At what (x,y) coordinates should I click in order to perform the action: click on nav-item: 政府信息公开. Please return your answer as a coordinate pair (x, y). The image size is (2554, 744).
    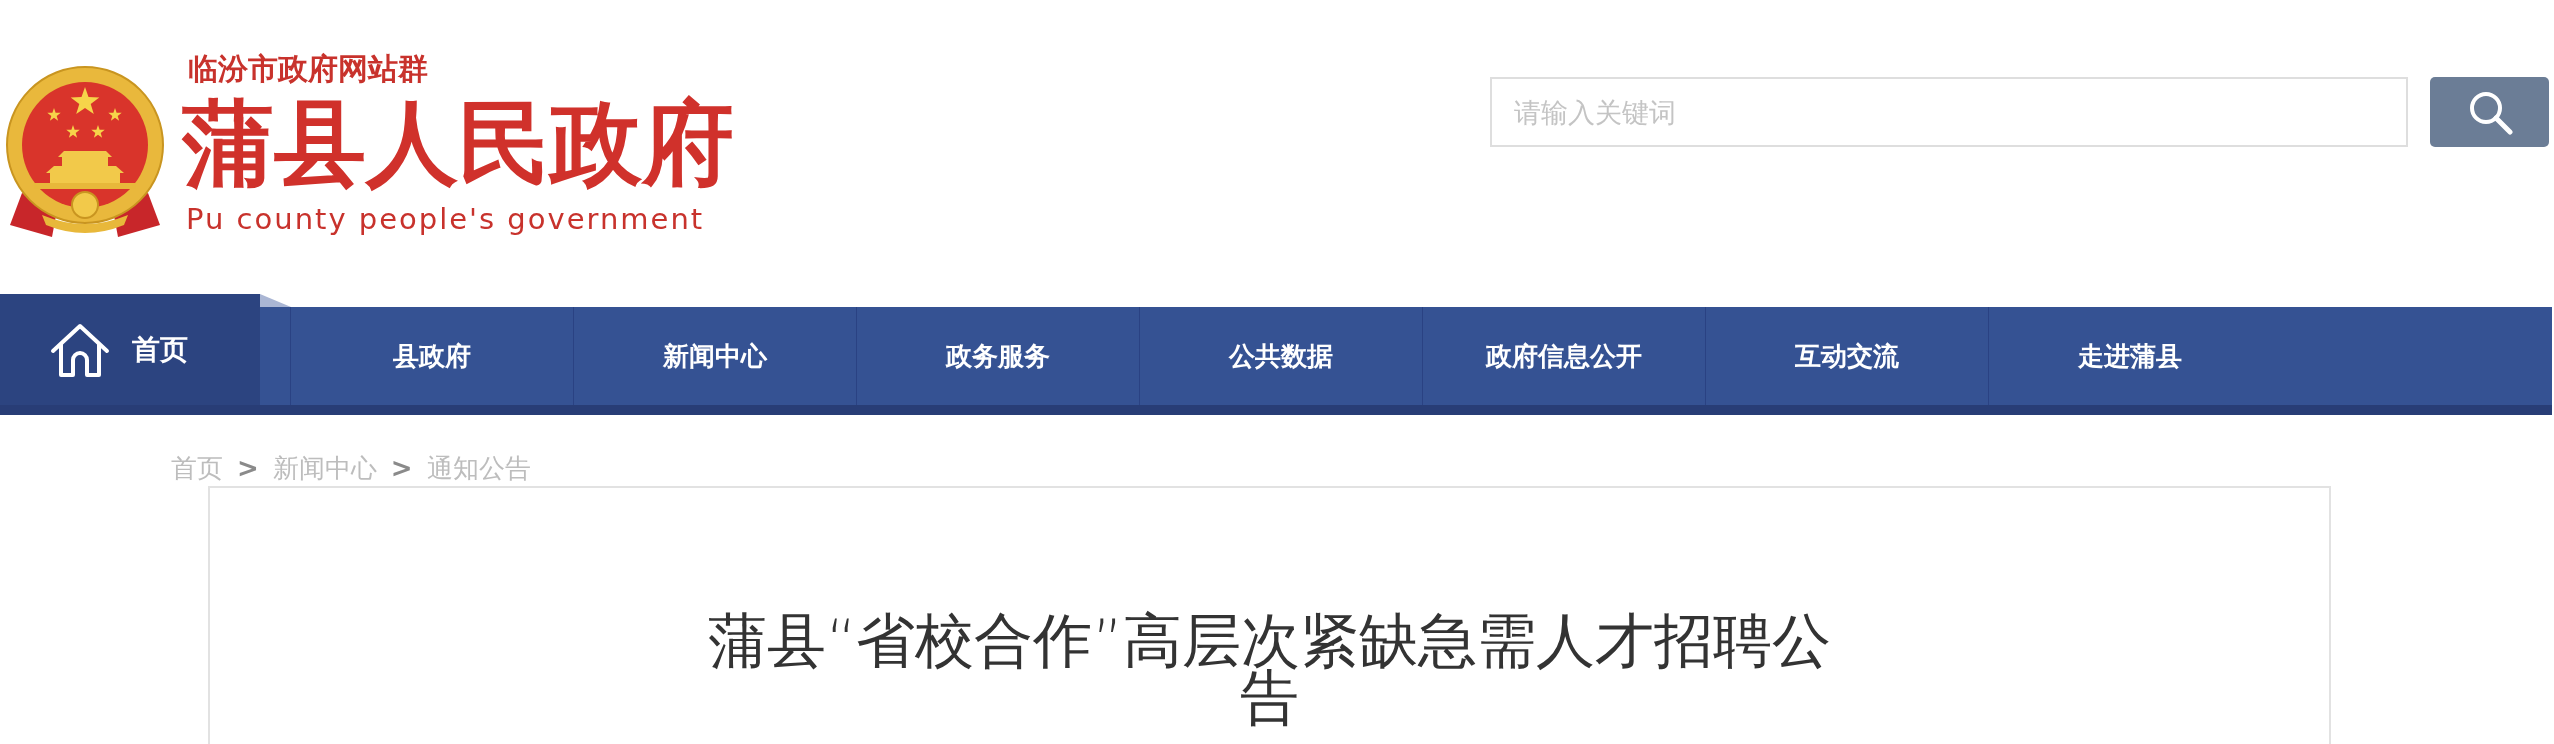
    Looking at the image, I should click on (1563, 356).